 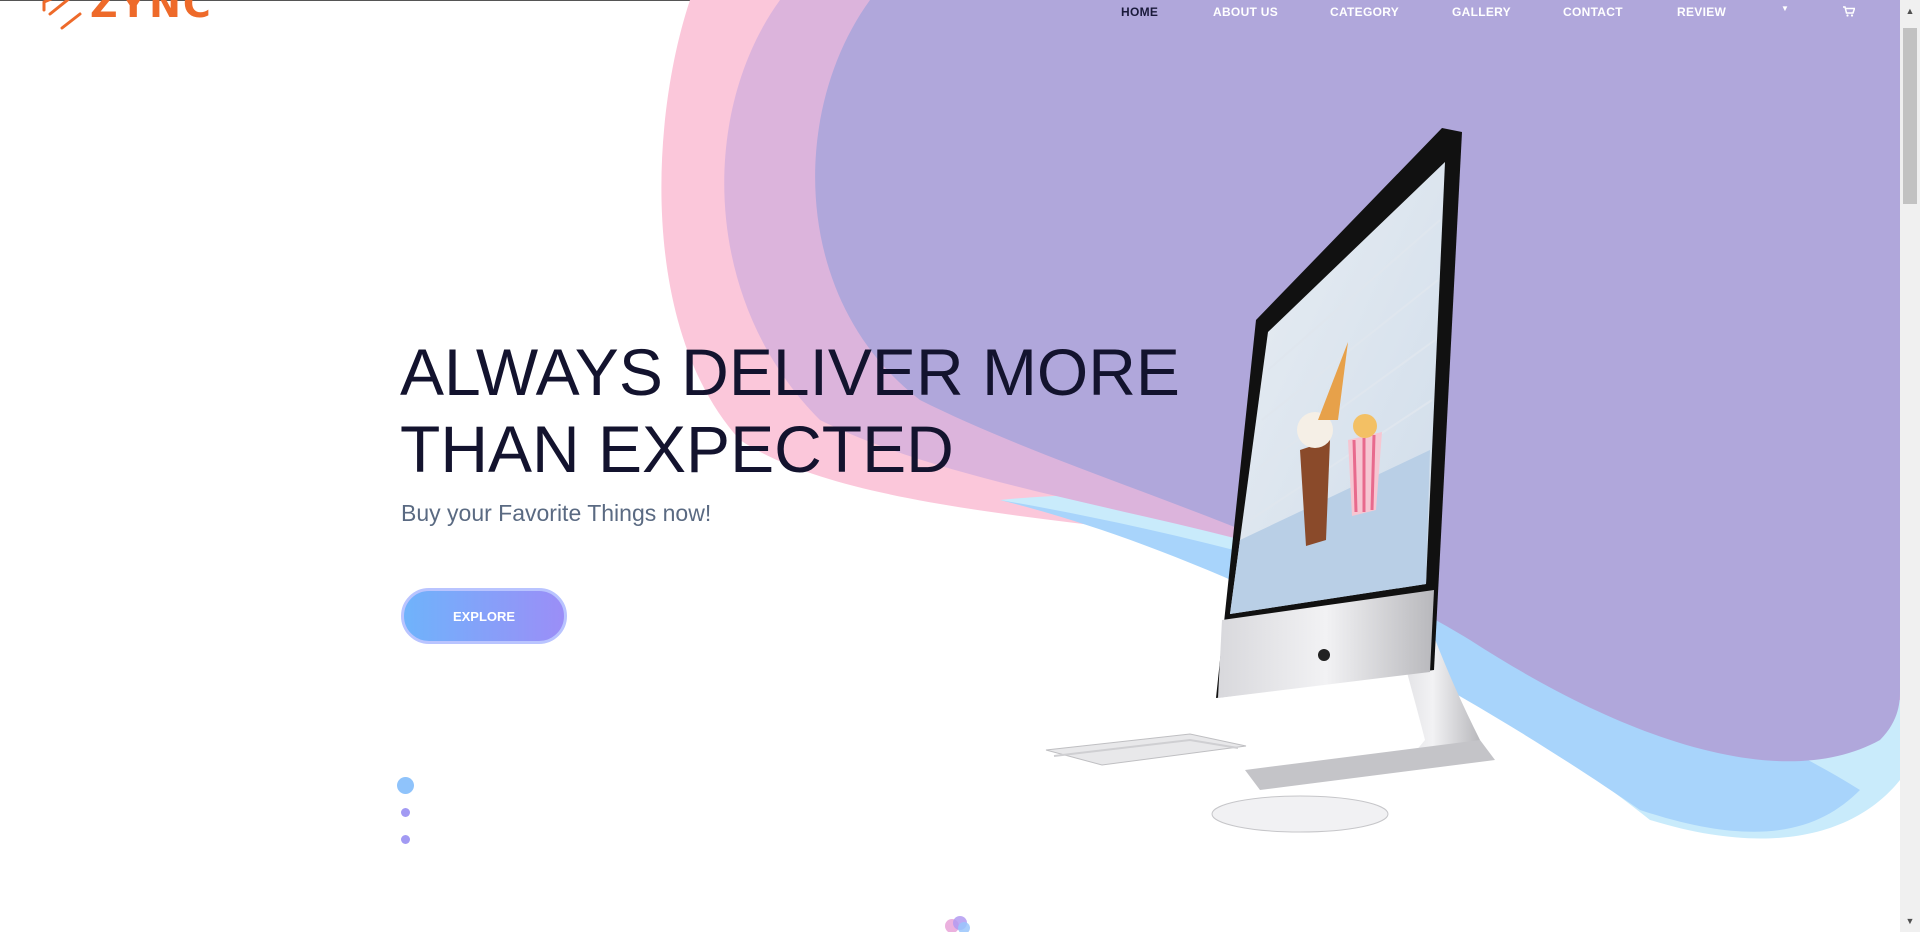 I want to click on scroll-up-arrow-icon: ▲, so click(x=1910, y=11).